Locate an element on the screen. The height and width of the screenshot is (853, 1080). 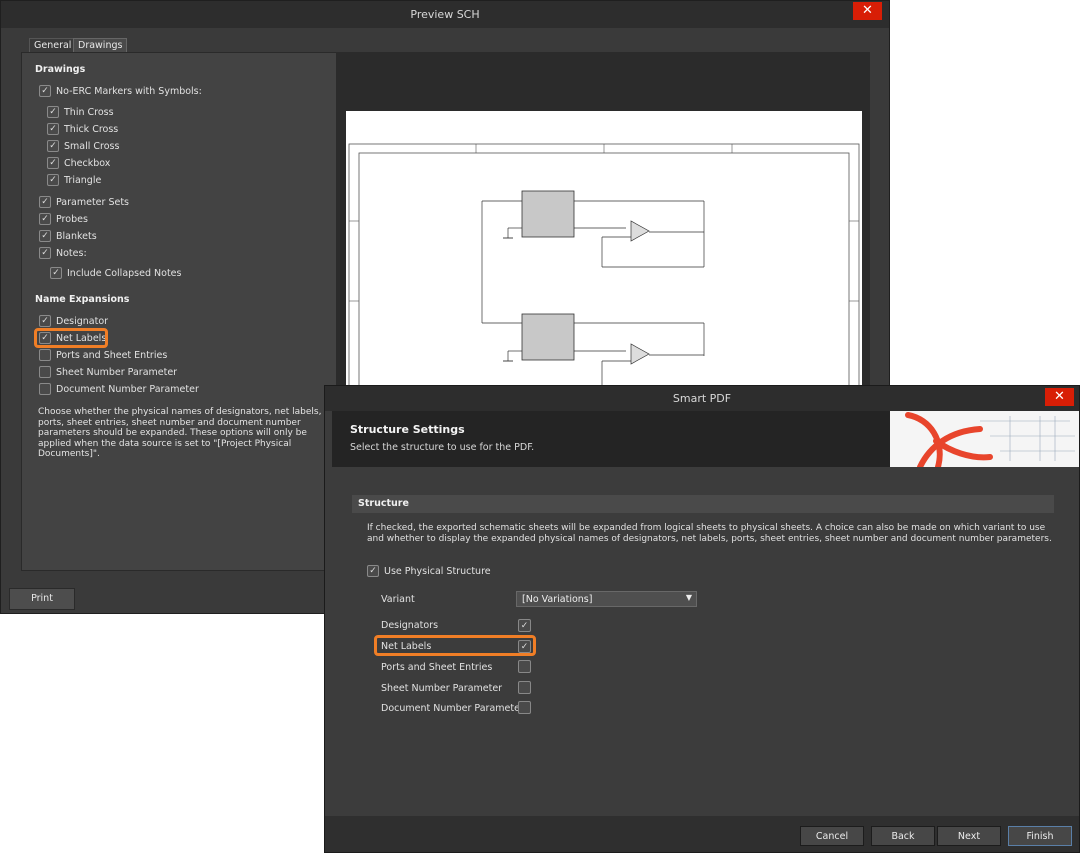
variant-select: [No Variations] ▼ is located at coordinates (606, 599).